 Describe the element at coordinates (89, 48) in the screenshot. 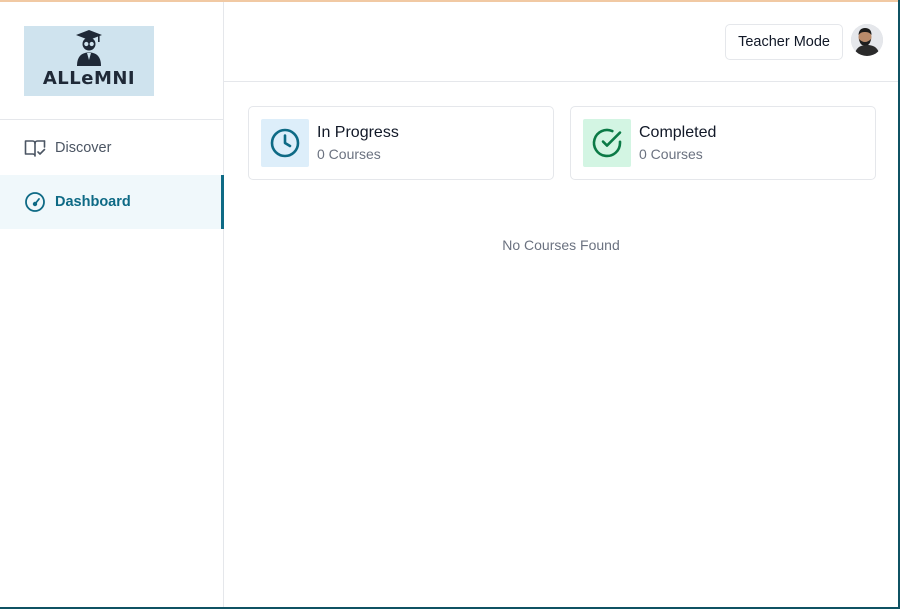

I see `graduate-icon` at that location.